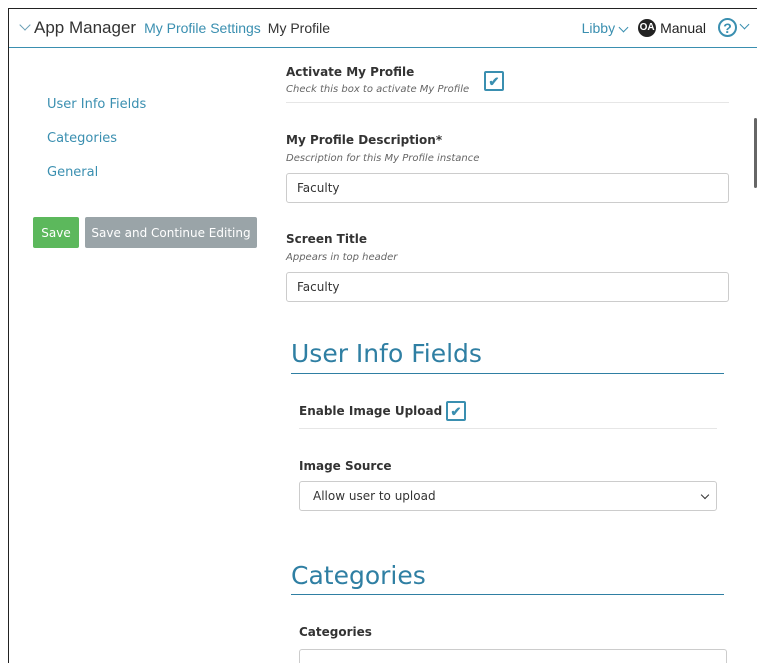 This screenshot has width=757, height=663. I want to click on header-right: Libby OA Manual ?, so click(665, 27).